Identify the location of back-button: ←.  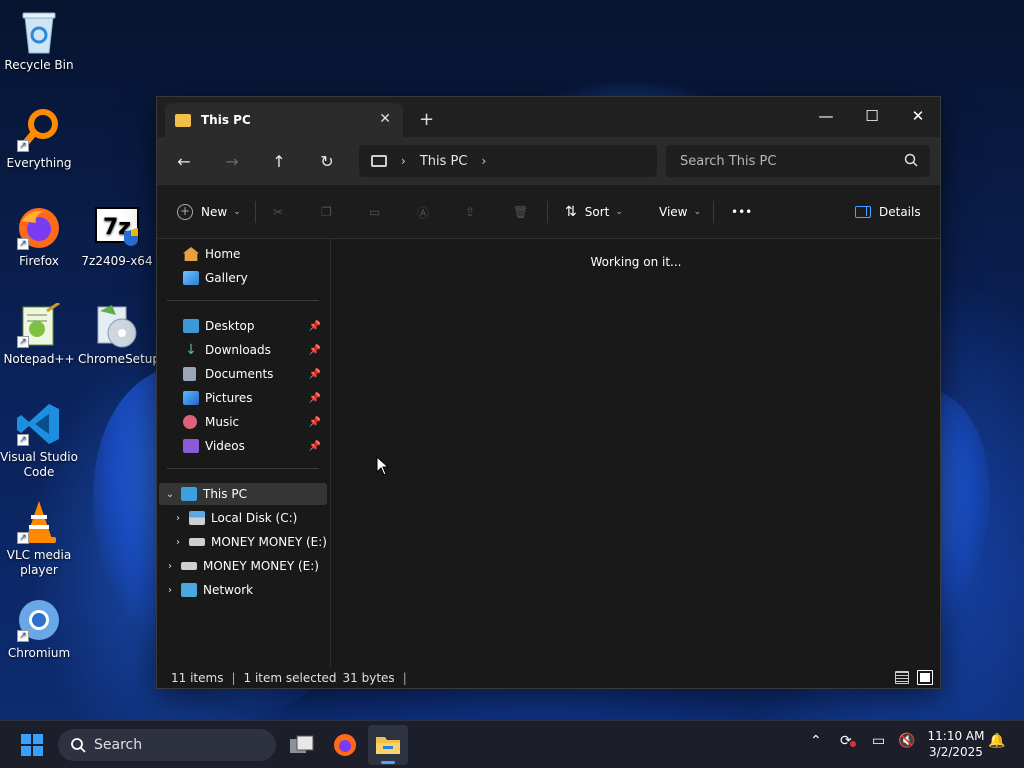
(184, 161).